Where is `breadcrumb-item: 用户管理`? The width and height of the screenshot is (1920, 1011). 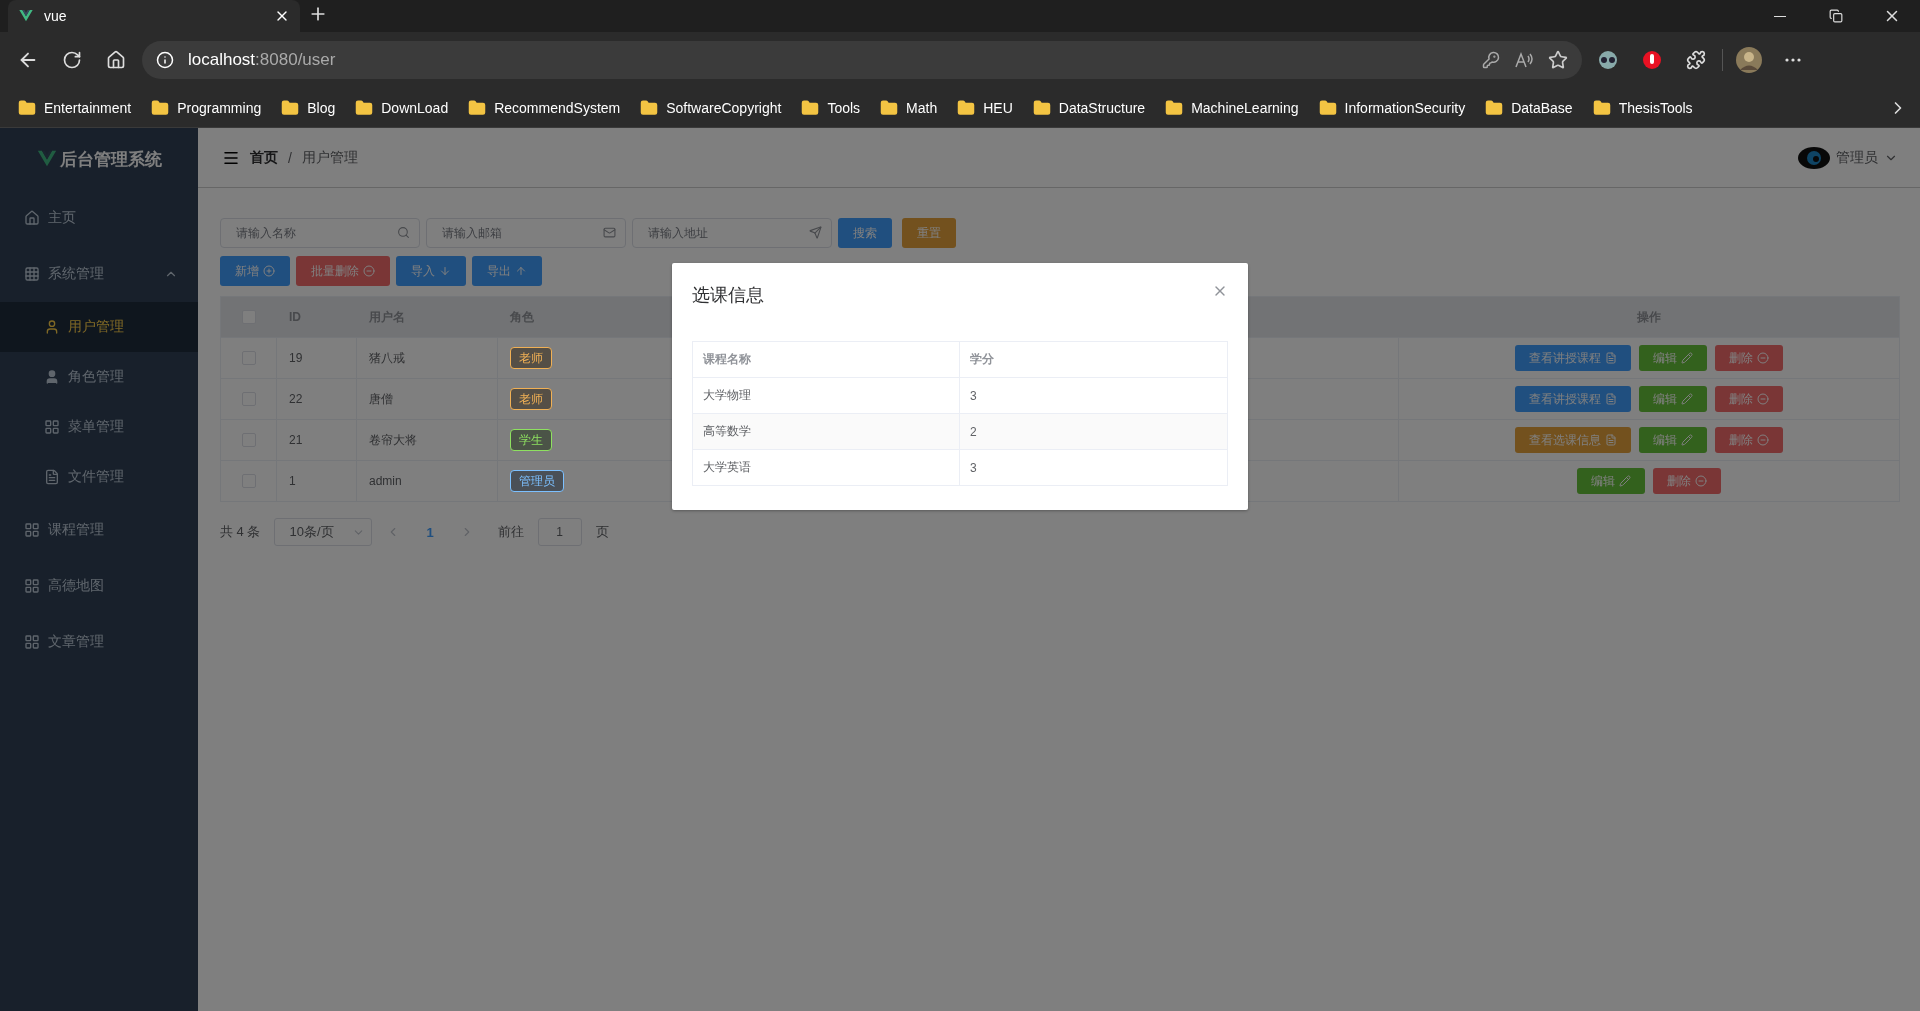 breadcrumb-item: 用户管理 is located at coordinates (329, 157).